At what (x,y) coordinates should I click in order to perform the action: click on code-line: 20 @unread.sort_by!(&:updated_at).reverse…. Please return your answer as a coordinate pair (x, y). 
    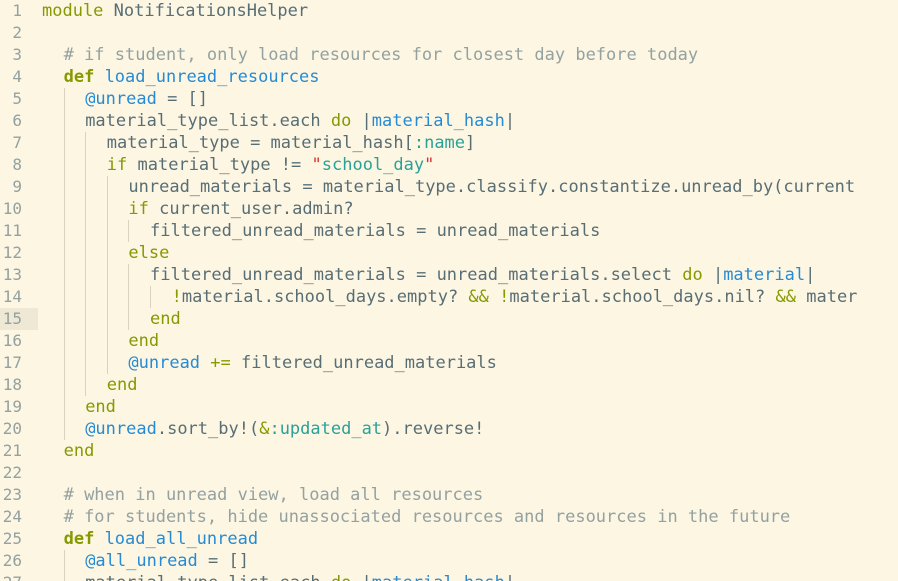
    Looking at the image, I should click on (449, 429).